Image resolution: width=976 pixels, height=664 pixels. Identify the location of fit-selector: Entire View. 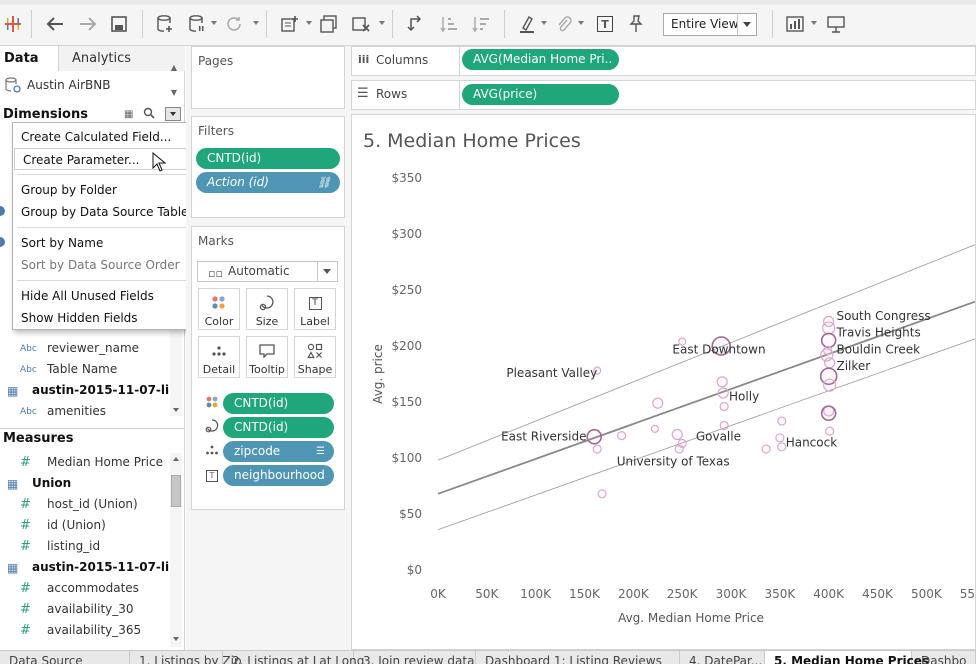
(710, 24).